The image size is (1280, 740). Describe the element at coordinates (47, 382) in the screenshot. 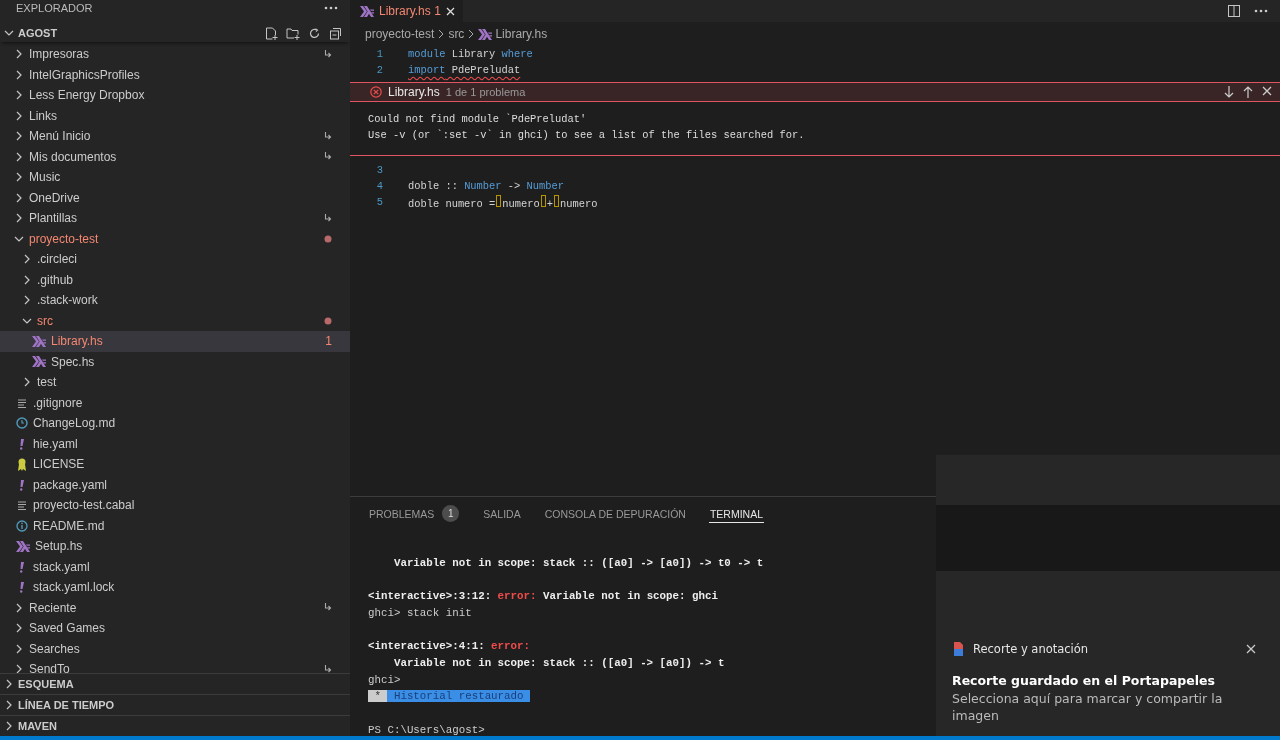

I see `folder-name: test` at that location.